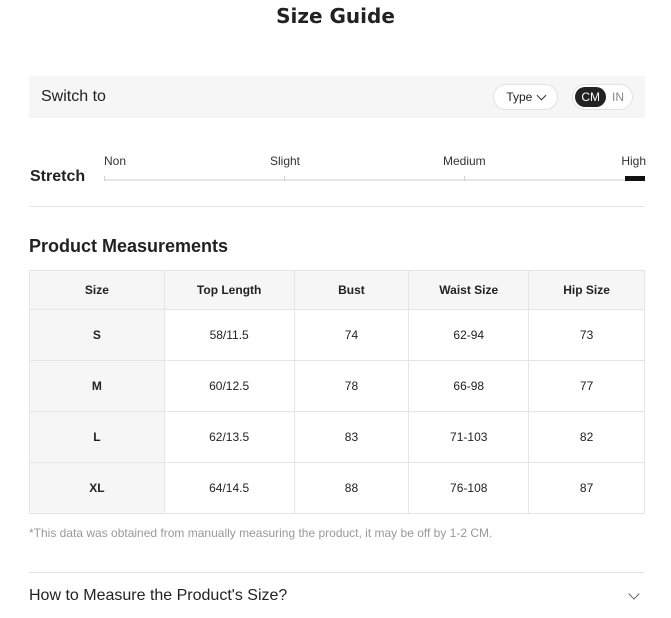  I want to click on table-cell: 83, so click(351, 437).